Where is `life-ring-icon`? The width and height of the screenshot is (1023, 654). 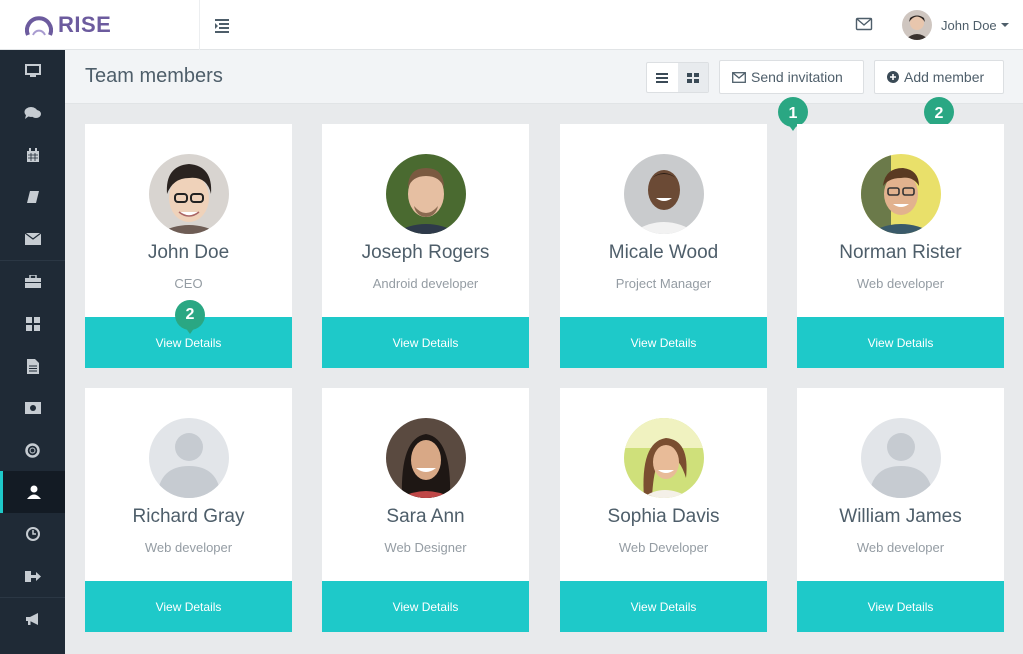
life-ring-icon is located at coordinates (32, 450).